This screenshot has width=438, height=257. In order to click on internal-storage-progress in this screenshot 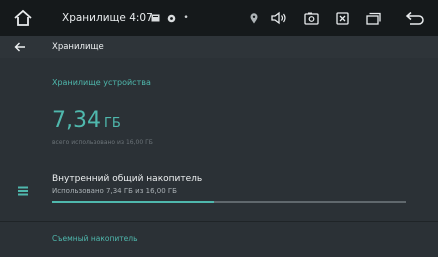, I will do `click(229, 202)`.